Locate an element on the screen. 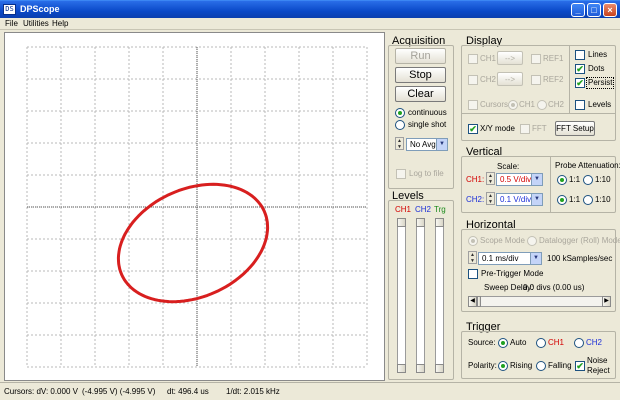 The height and width of the screenshot is (400, 620). ref1-checkbox is located at coordinates (536, 59).